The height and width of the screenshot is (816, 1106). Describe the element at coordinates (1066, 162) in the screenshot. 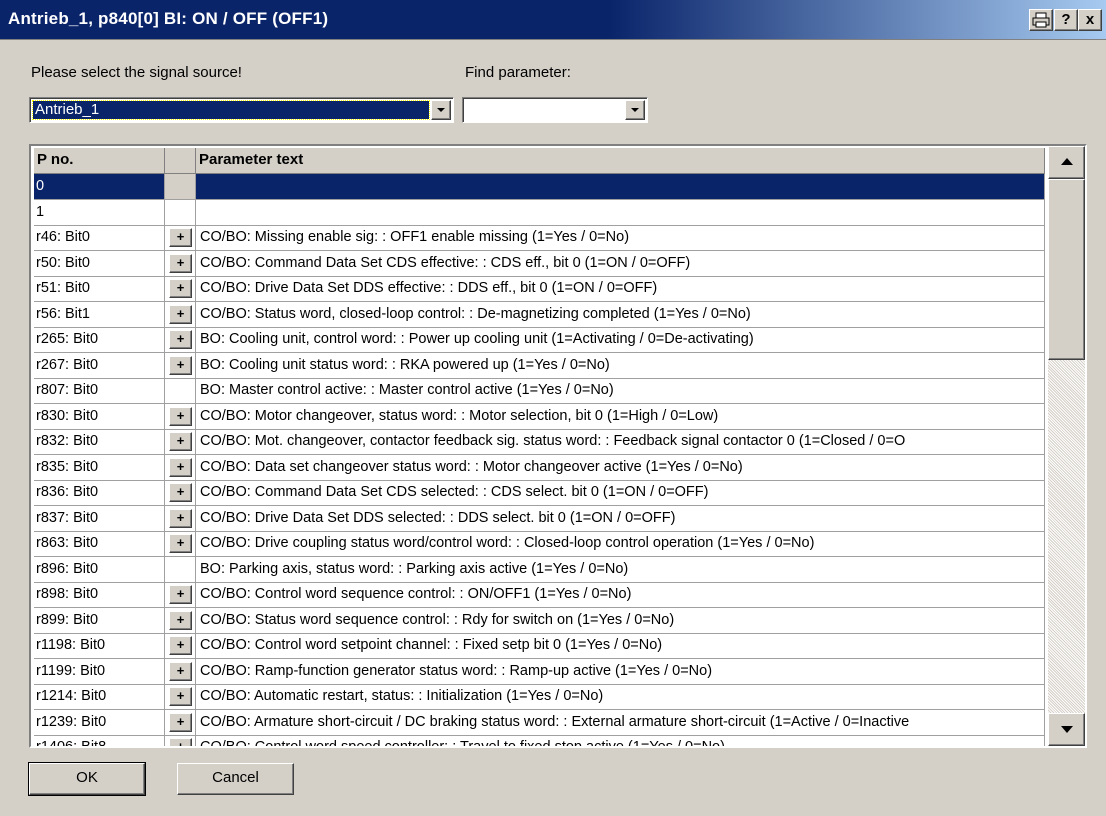

I see `scroll-up-arrow-icon` at that location.